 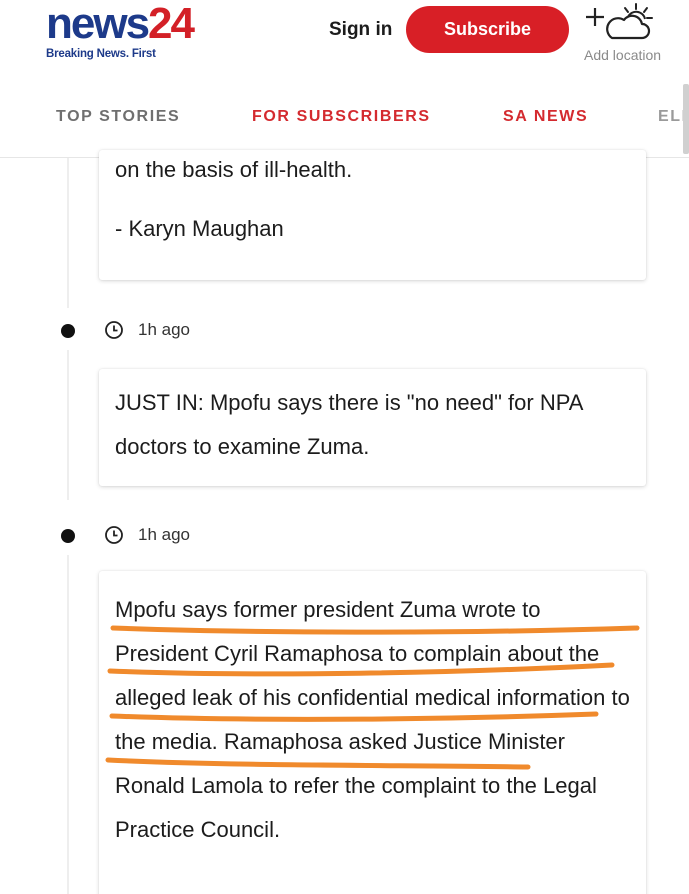 I want to click on section-nav: TOP STORIES FOR SUBSCRIBERS SA NEWS ELE, so click(x=344, y=118).